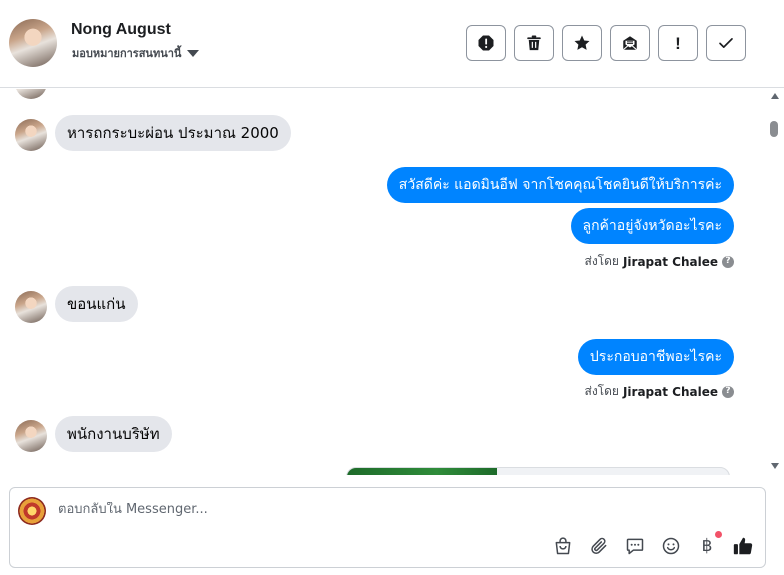  I want to click on delete-button, so click(534, 43).